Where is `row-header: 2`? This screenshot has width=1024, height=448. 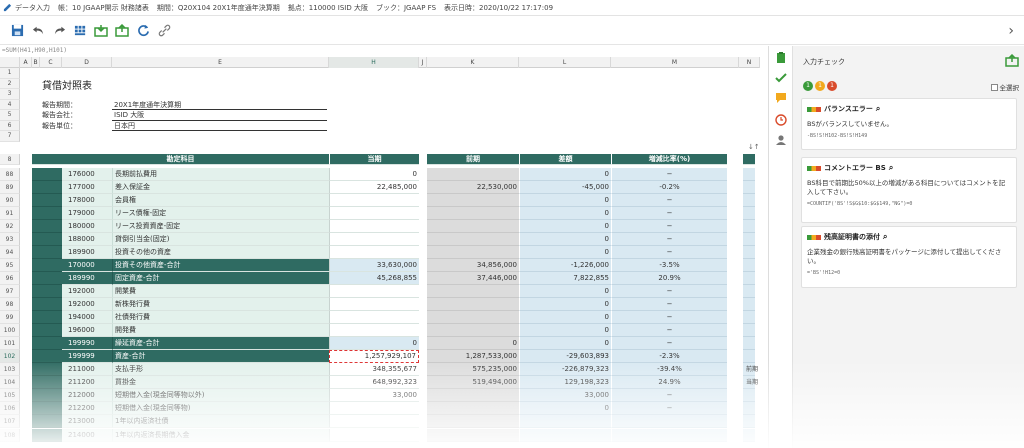
row-header: 2 is located at coordinates (10, 83).